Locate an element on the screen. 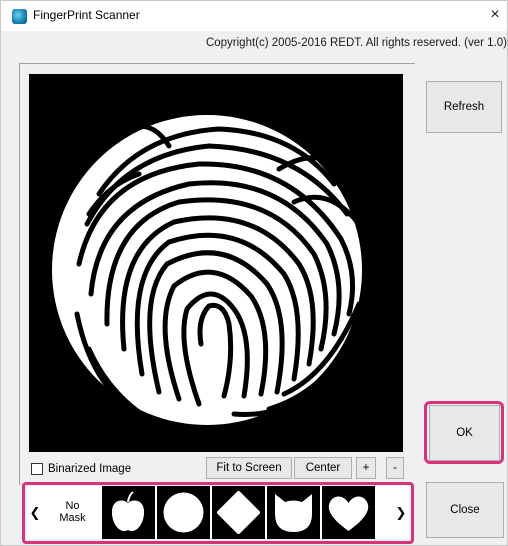 The height and width of the screenshot is (546, 508). binarized-image-option: Binarized Image is located at coordinates (81, 469).